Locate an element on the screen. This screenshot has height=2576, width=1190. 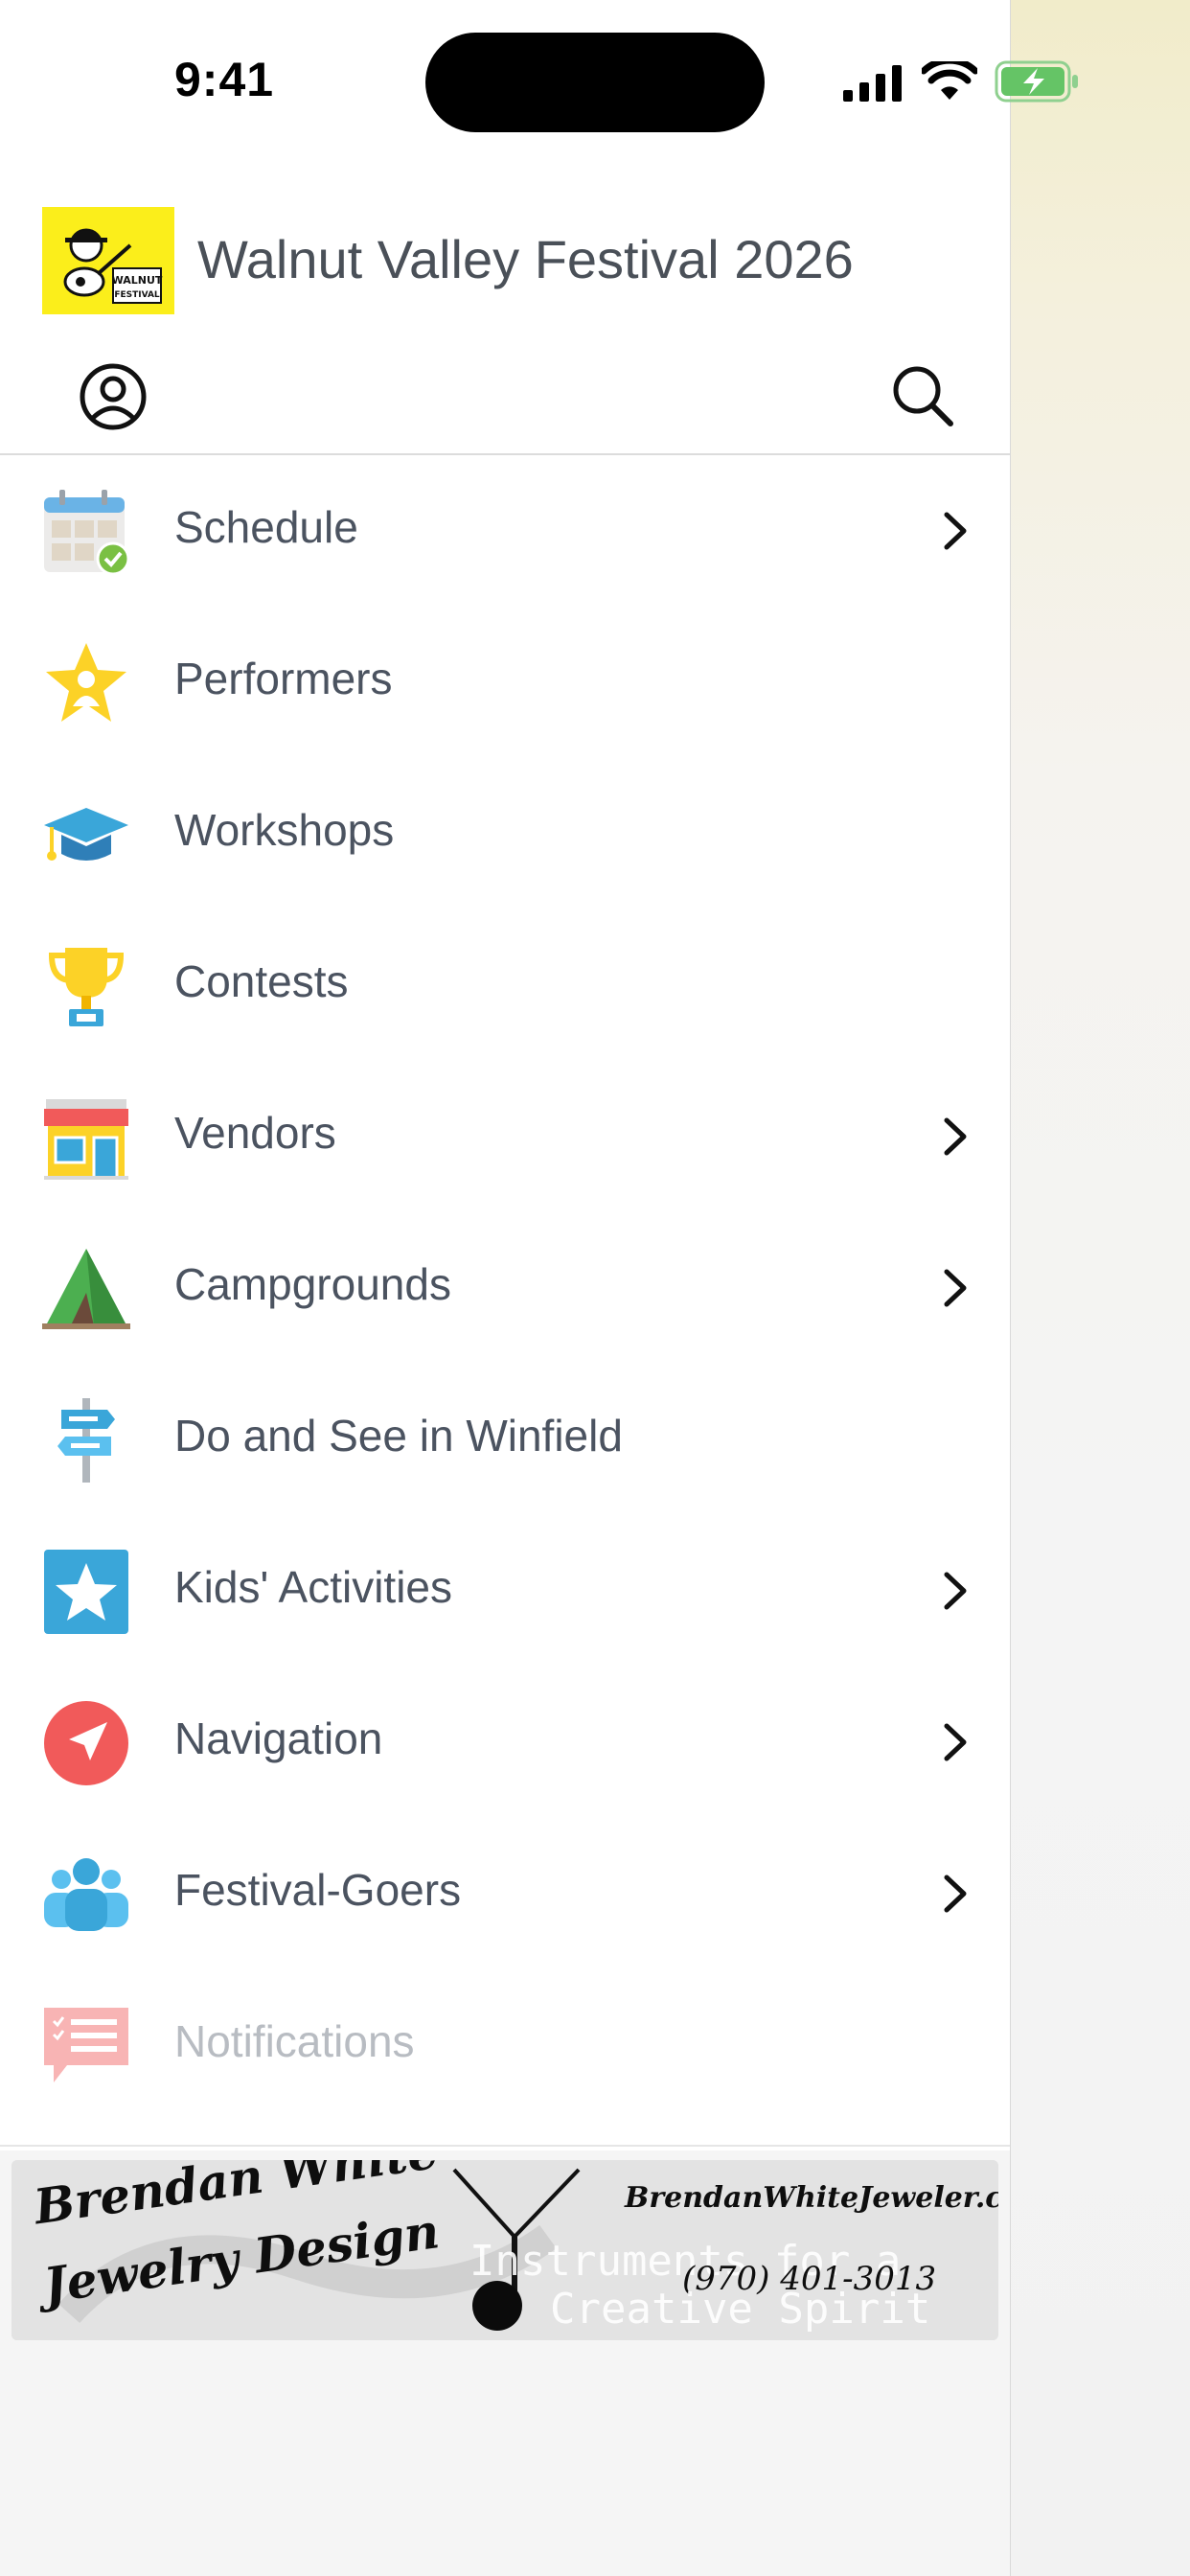
dynamic-island is located at coordinates (595, 82).